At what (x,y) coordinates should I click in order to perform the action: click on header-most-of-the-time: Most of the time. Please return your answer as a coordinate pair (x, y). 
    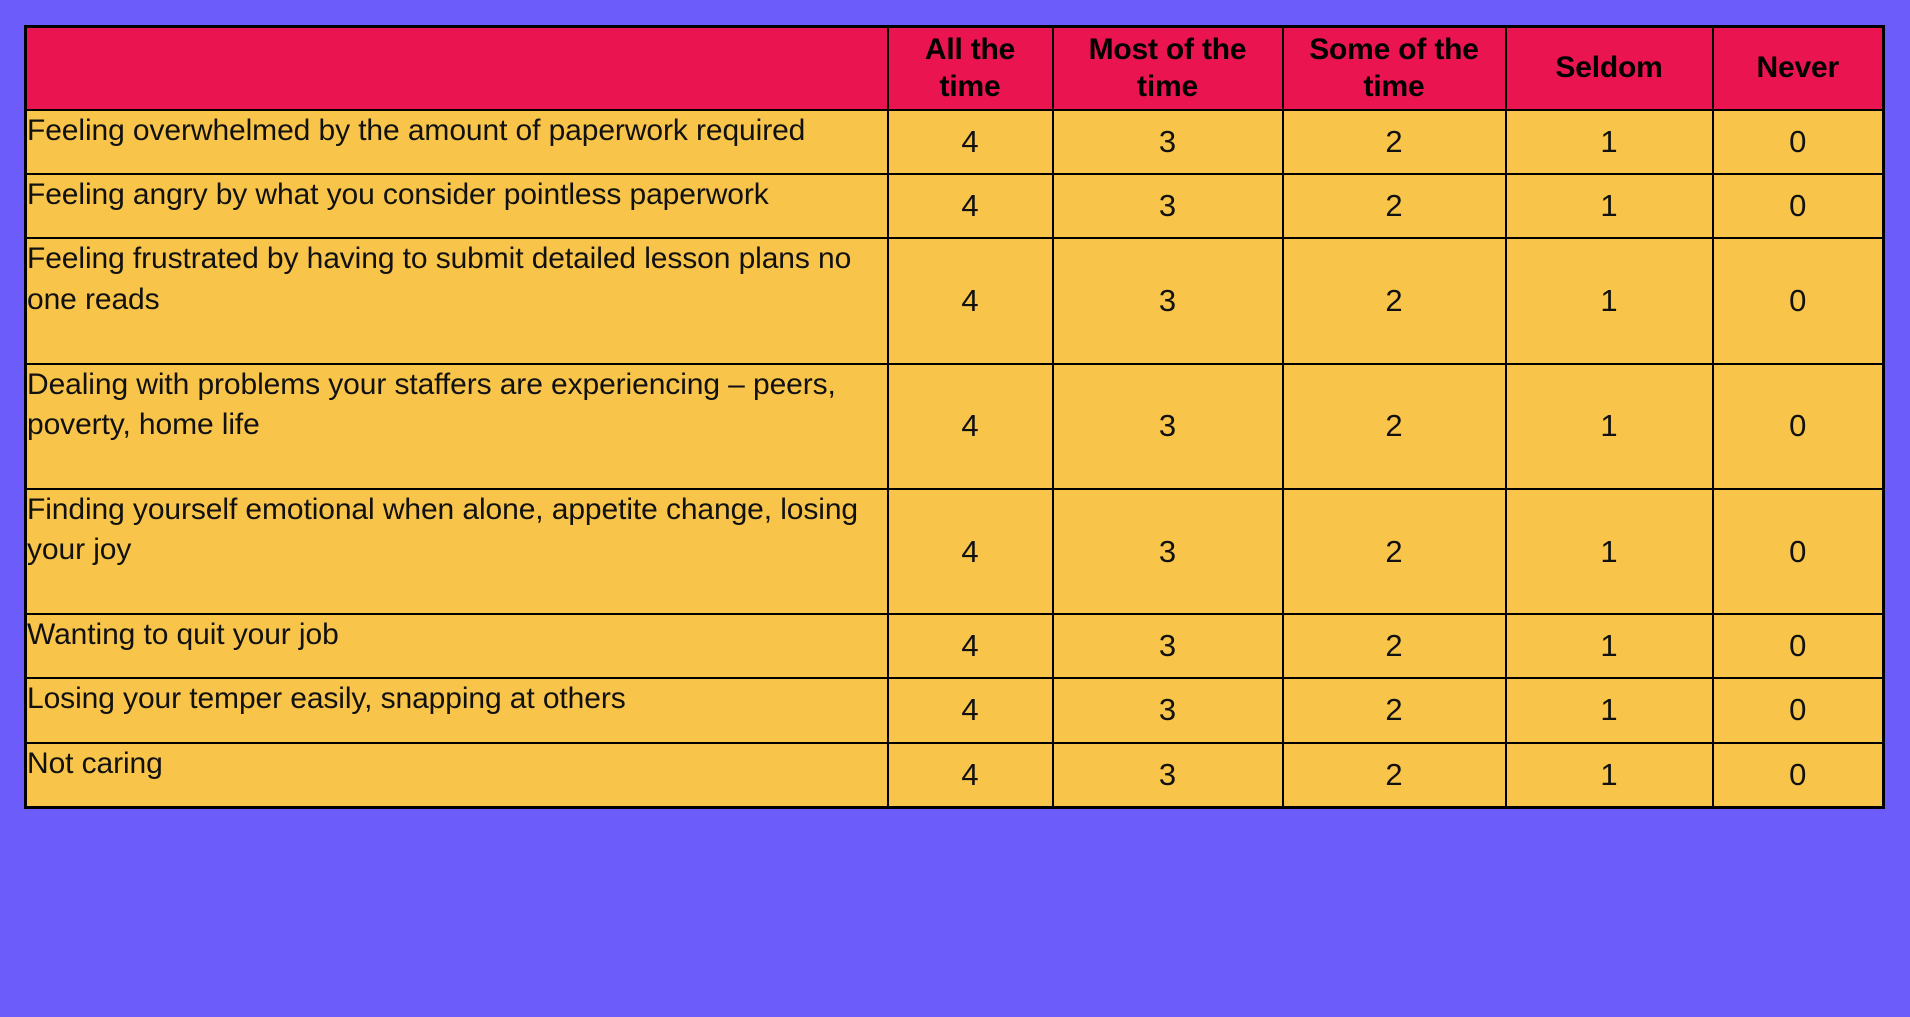
    Looking at the image, I should click on (1167, 68).